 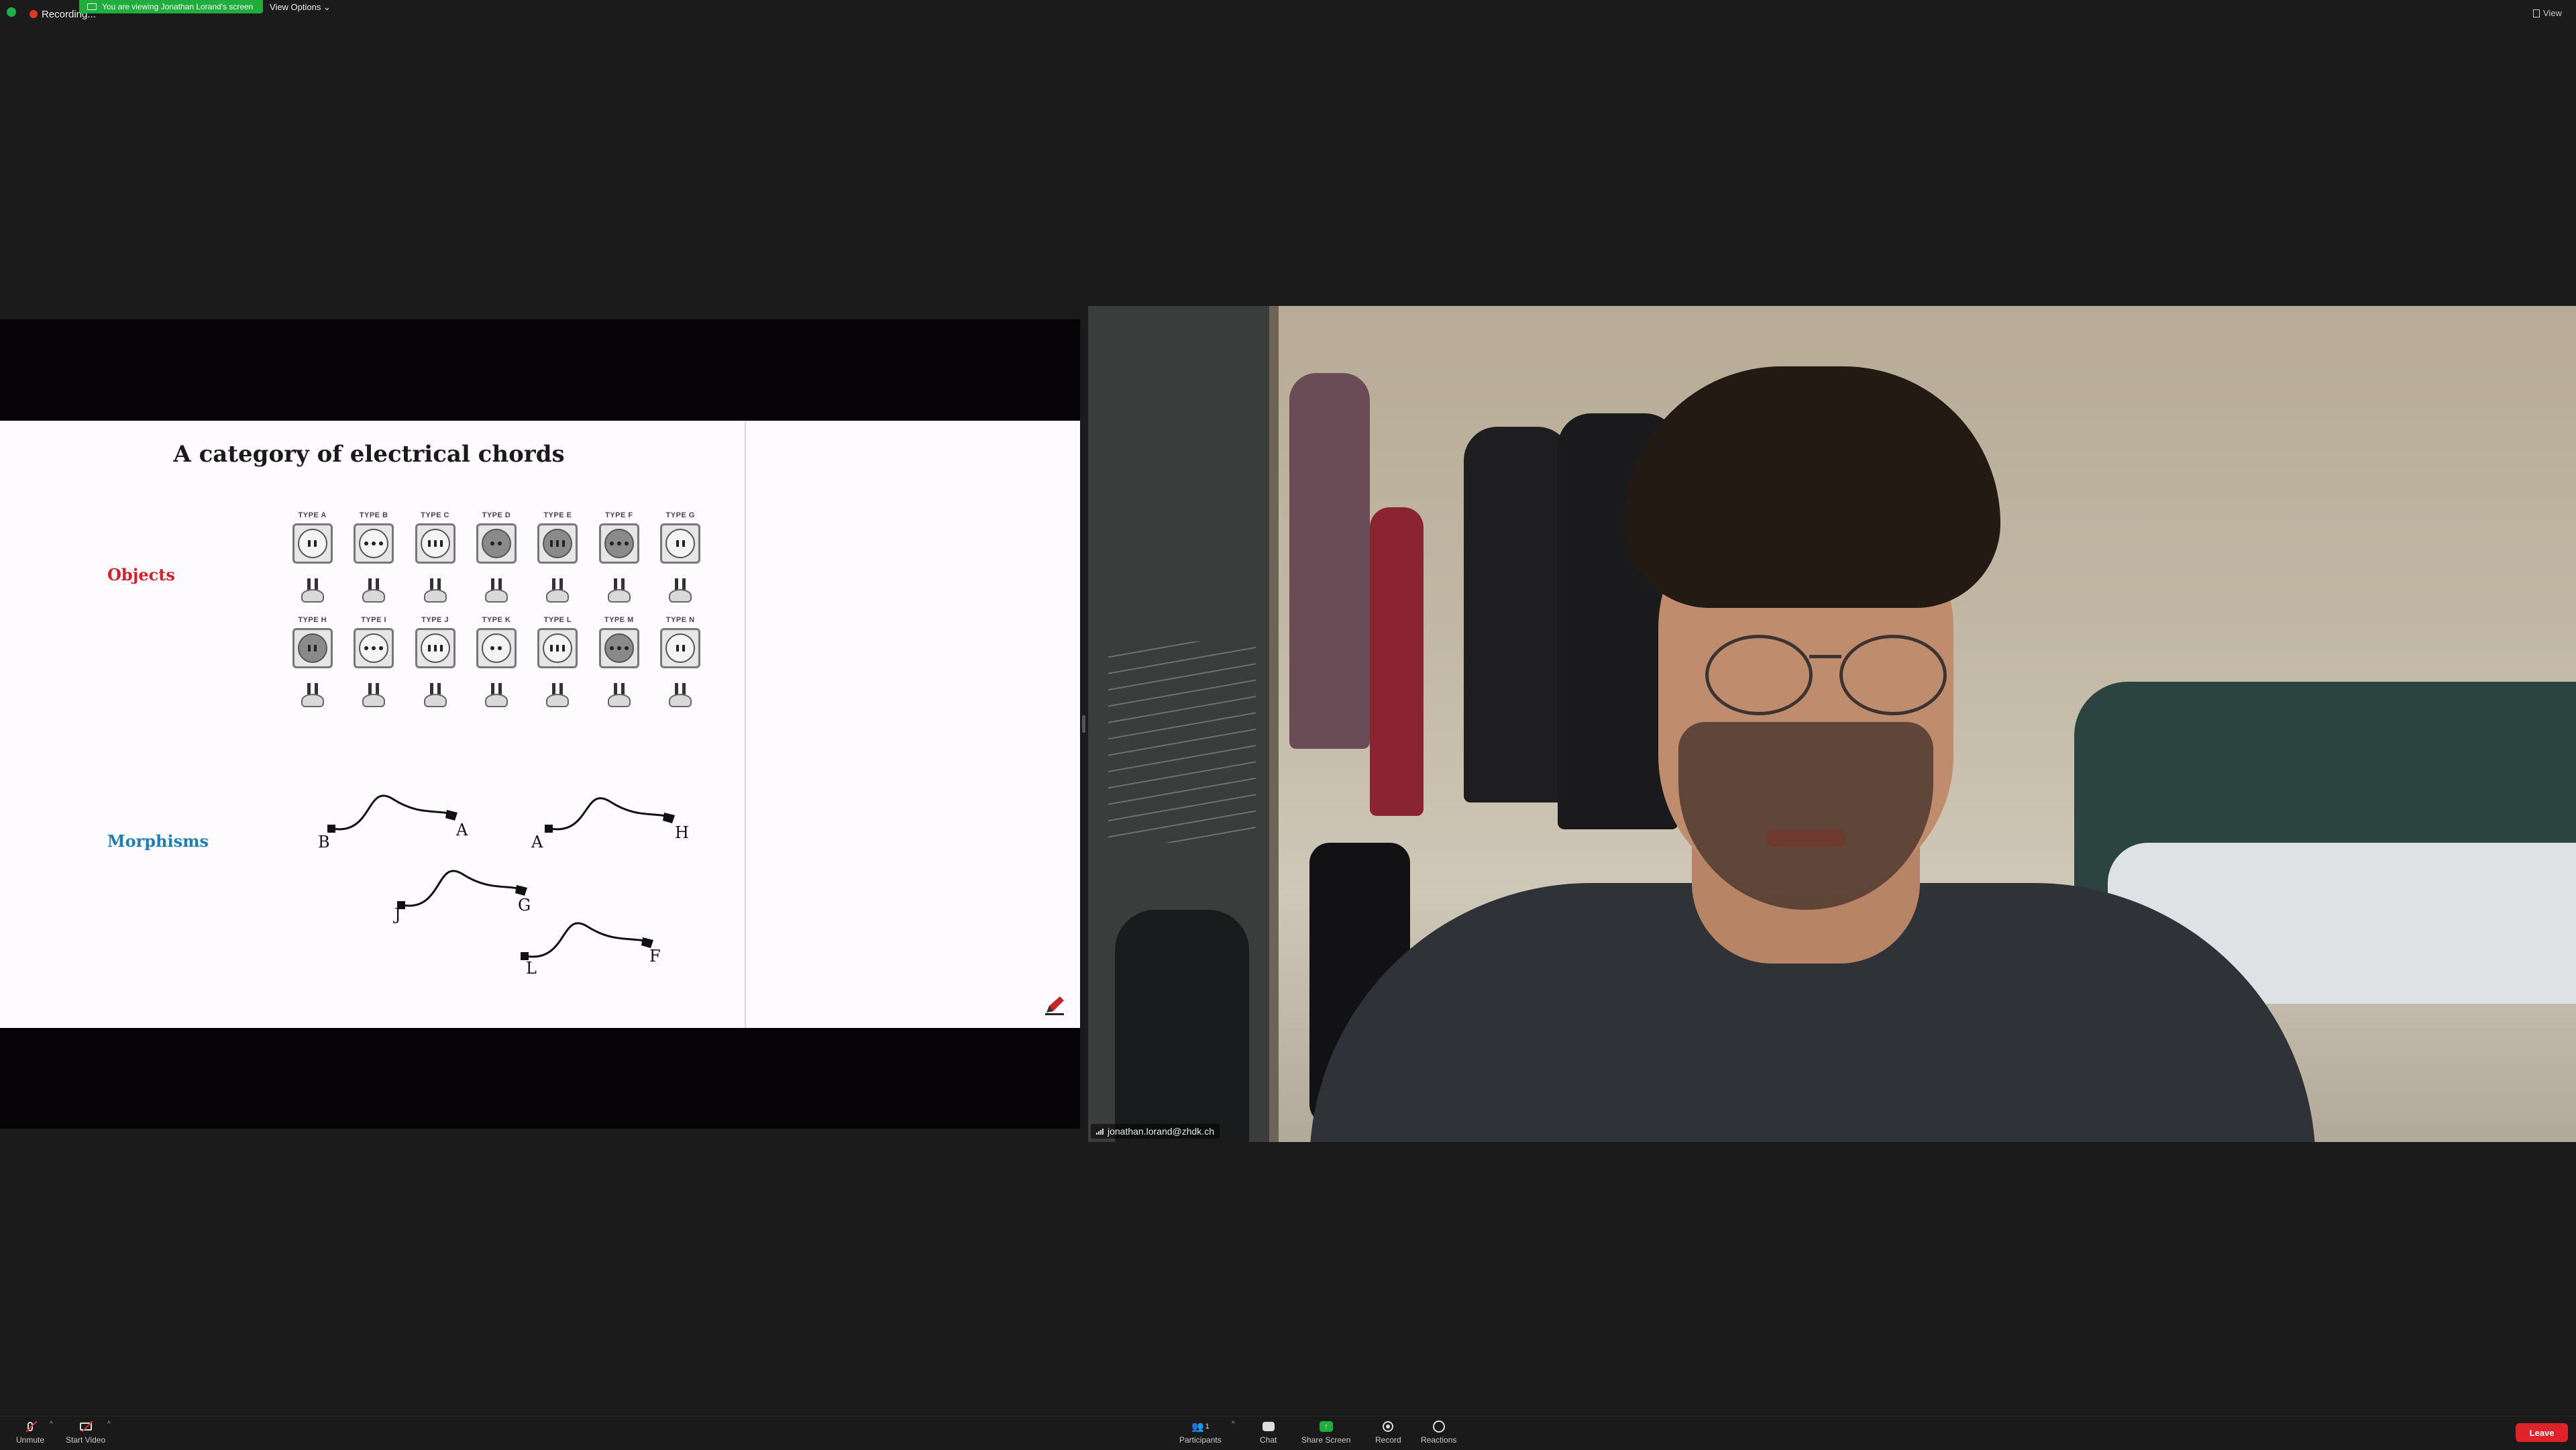 What do you see at coordinates (1438, 1427) in the screenshot?
I see `reactions-icon` at bounding box center [1438, 1427].